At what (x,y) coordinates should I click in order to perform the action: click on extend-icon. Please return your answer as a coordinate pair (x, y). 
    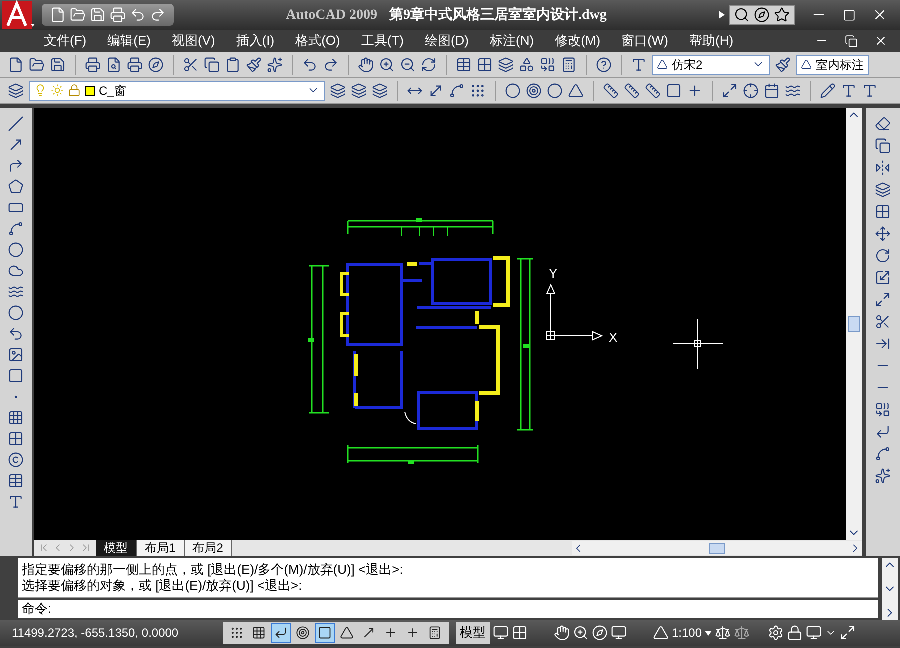
    Looking at the image, I should click on (883, 344).